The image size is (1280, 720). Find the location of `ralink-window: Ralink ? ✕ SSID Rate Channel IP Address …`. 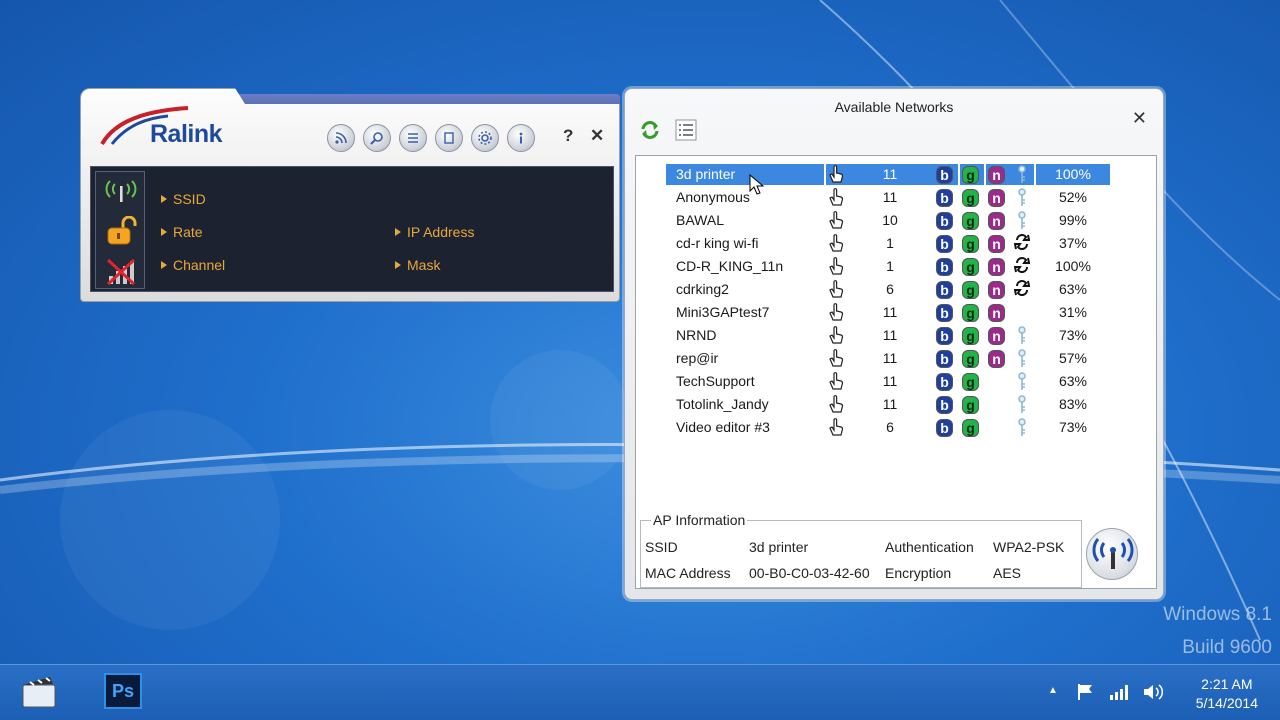

ralink-window: Ralink ? ✕ SSID Rate Channel IP Address … is located at coordinates (354, 195).